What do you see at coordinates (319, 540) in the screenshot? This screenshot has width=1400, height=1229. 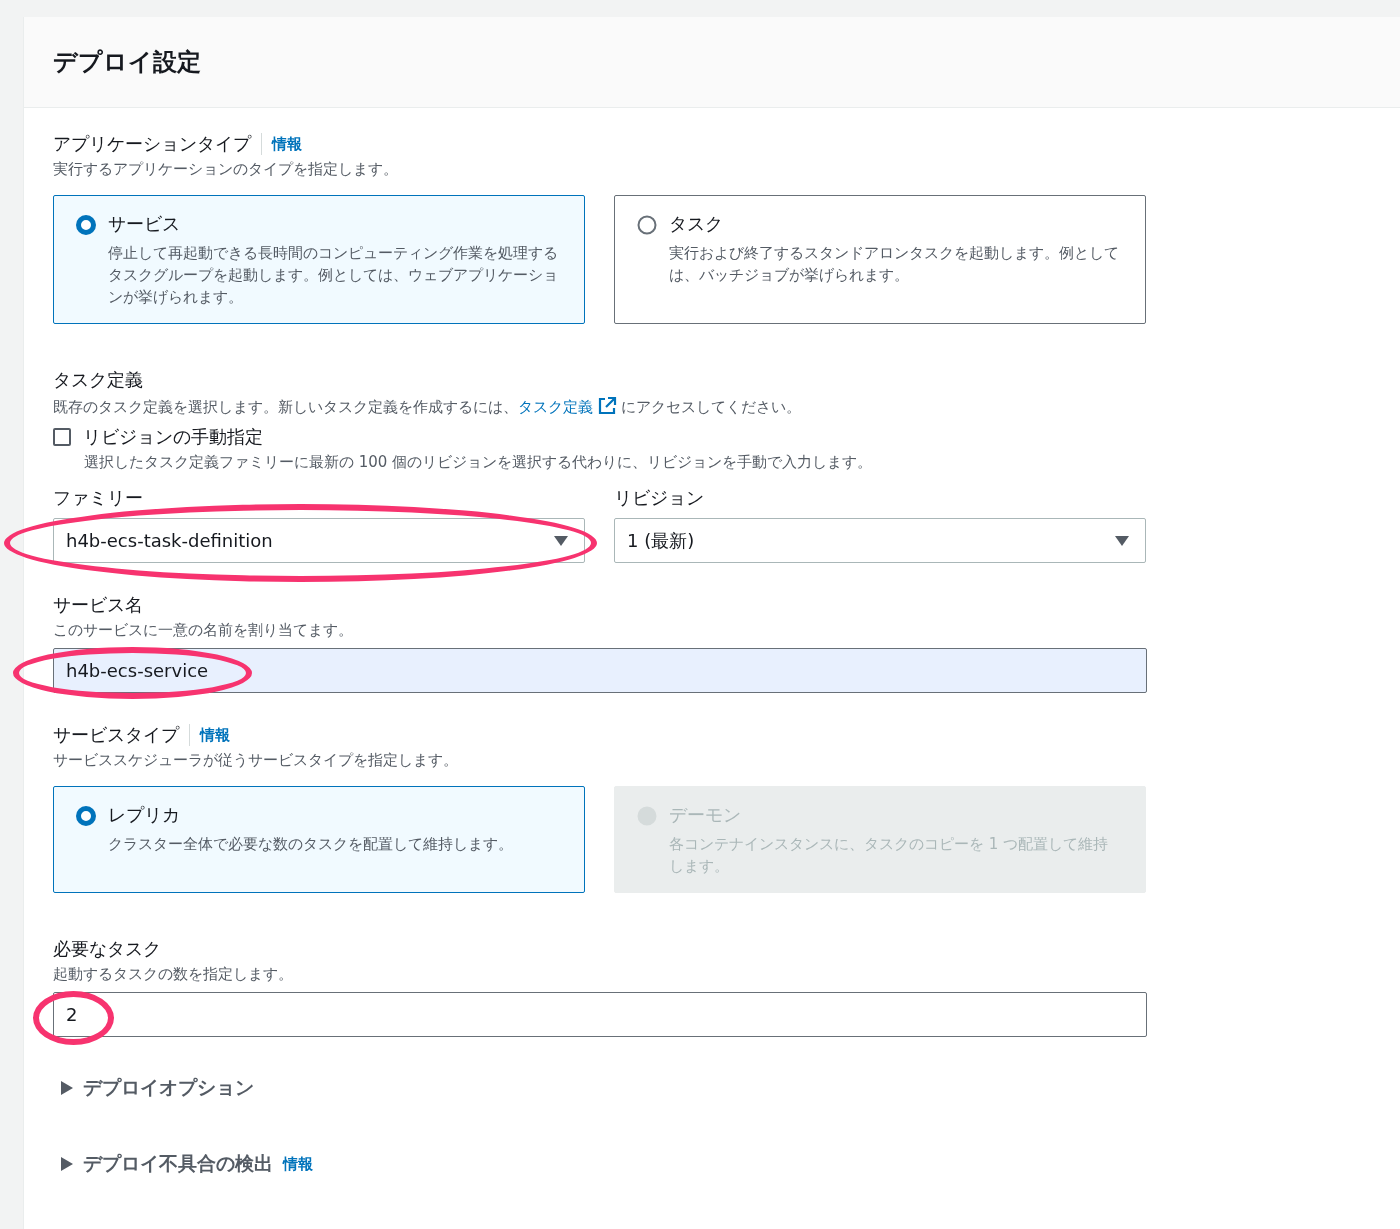 I see `family-select: h4b-ecs-task-definition` at bounding box center [319, 540].